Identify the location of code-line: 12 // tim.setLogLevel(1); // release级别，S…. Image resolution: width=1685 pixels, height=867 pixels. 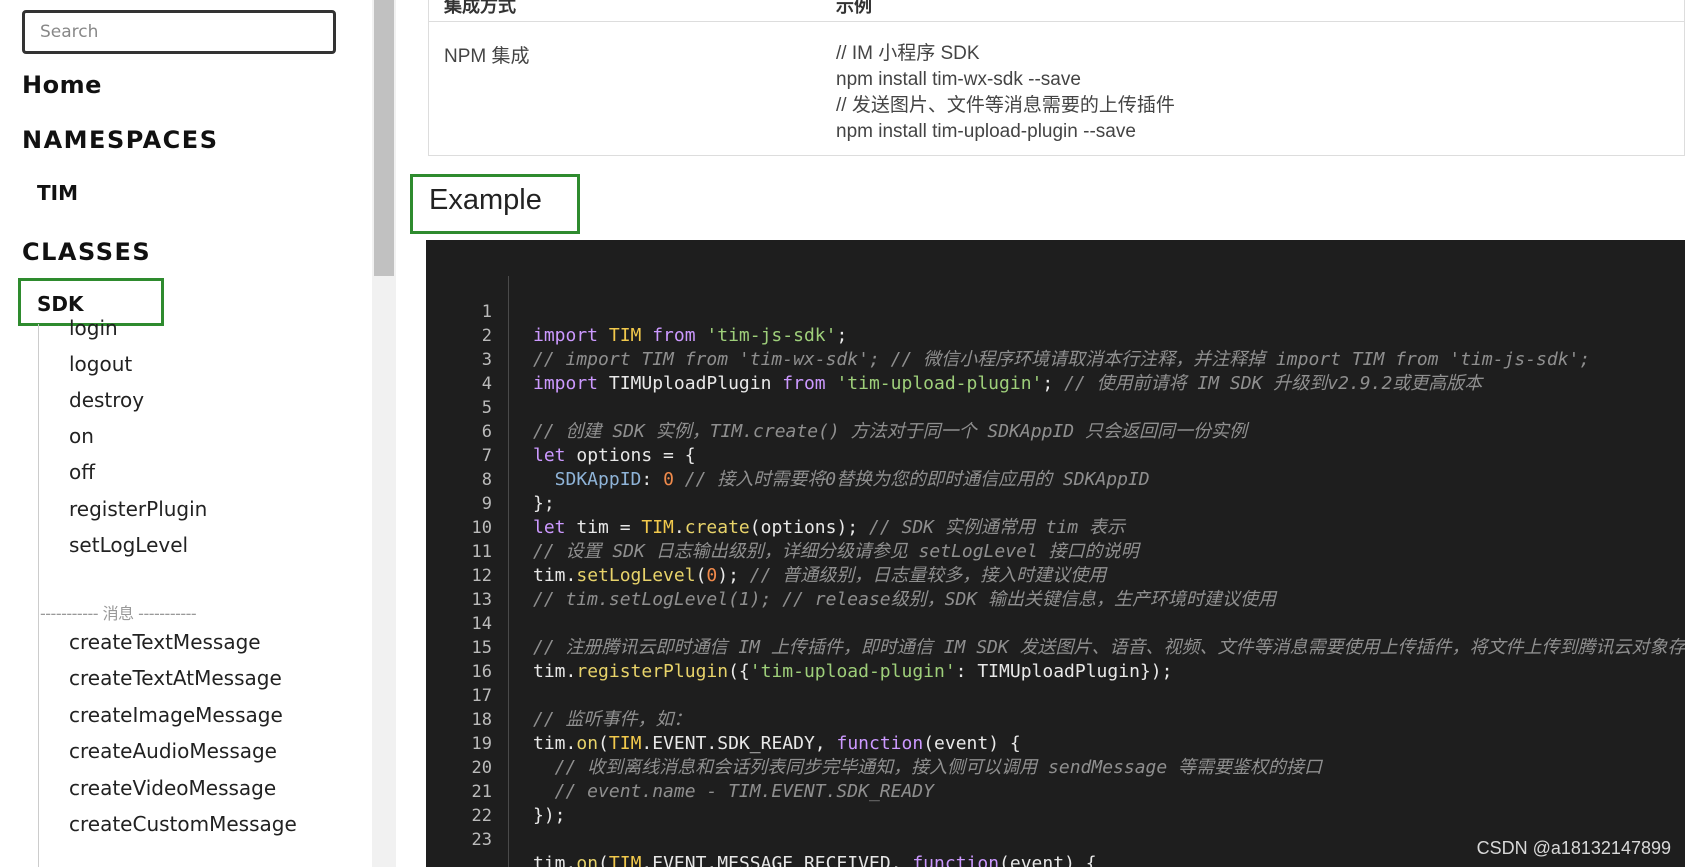
(851, 575).